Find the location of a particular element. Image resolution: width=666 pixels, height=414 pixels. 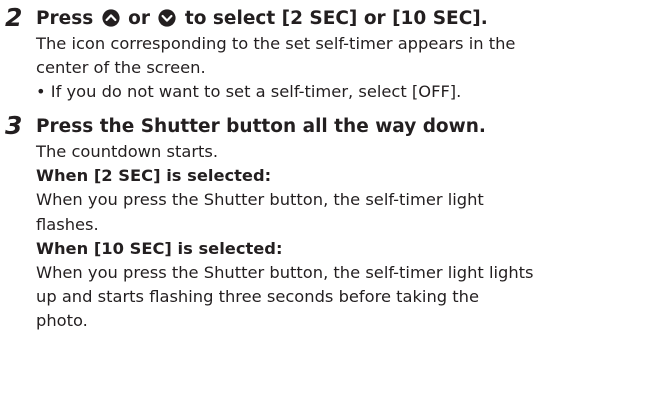

body-line: photo. is located at coordinates (62, 321).